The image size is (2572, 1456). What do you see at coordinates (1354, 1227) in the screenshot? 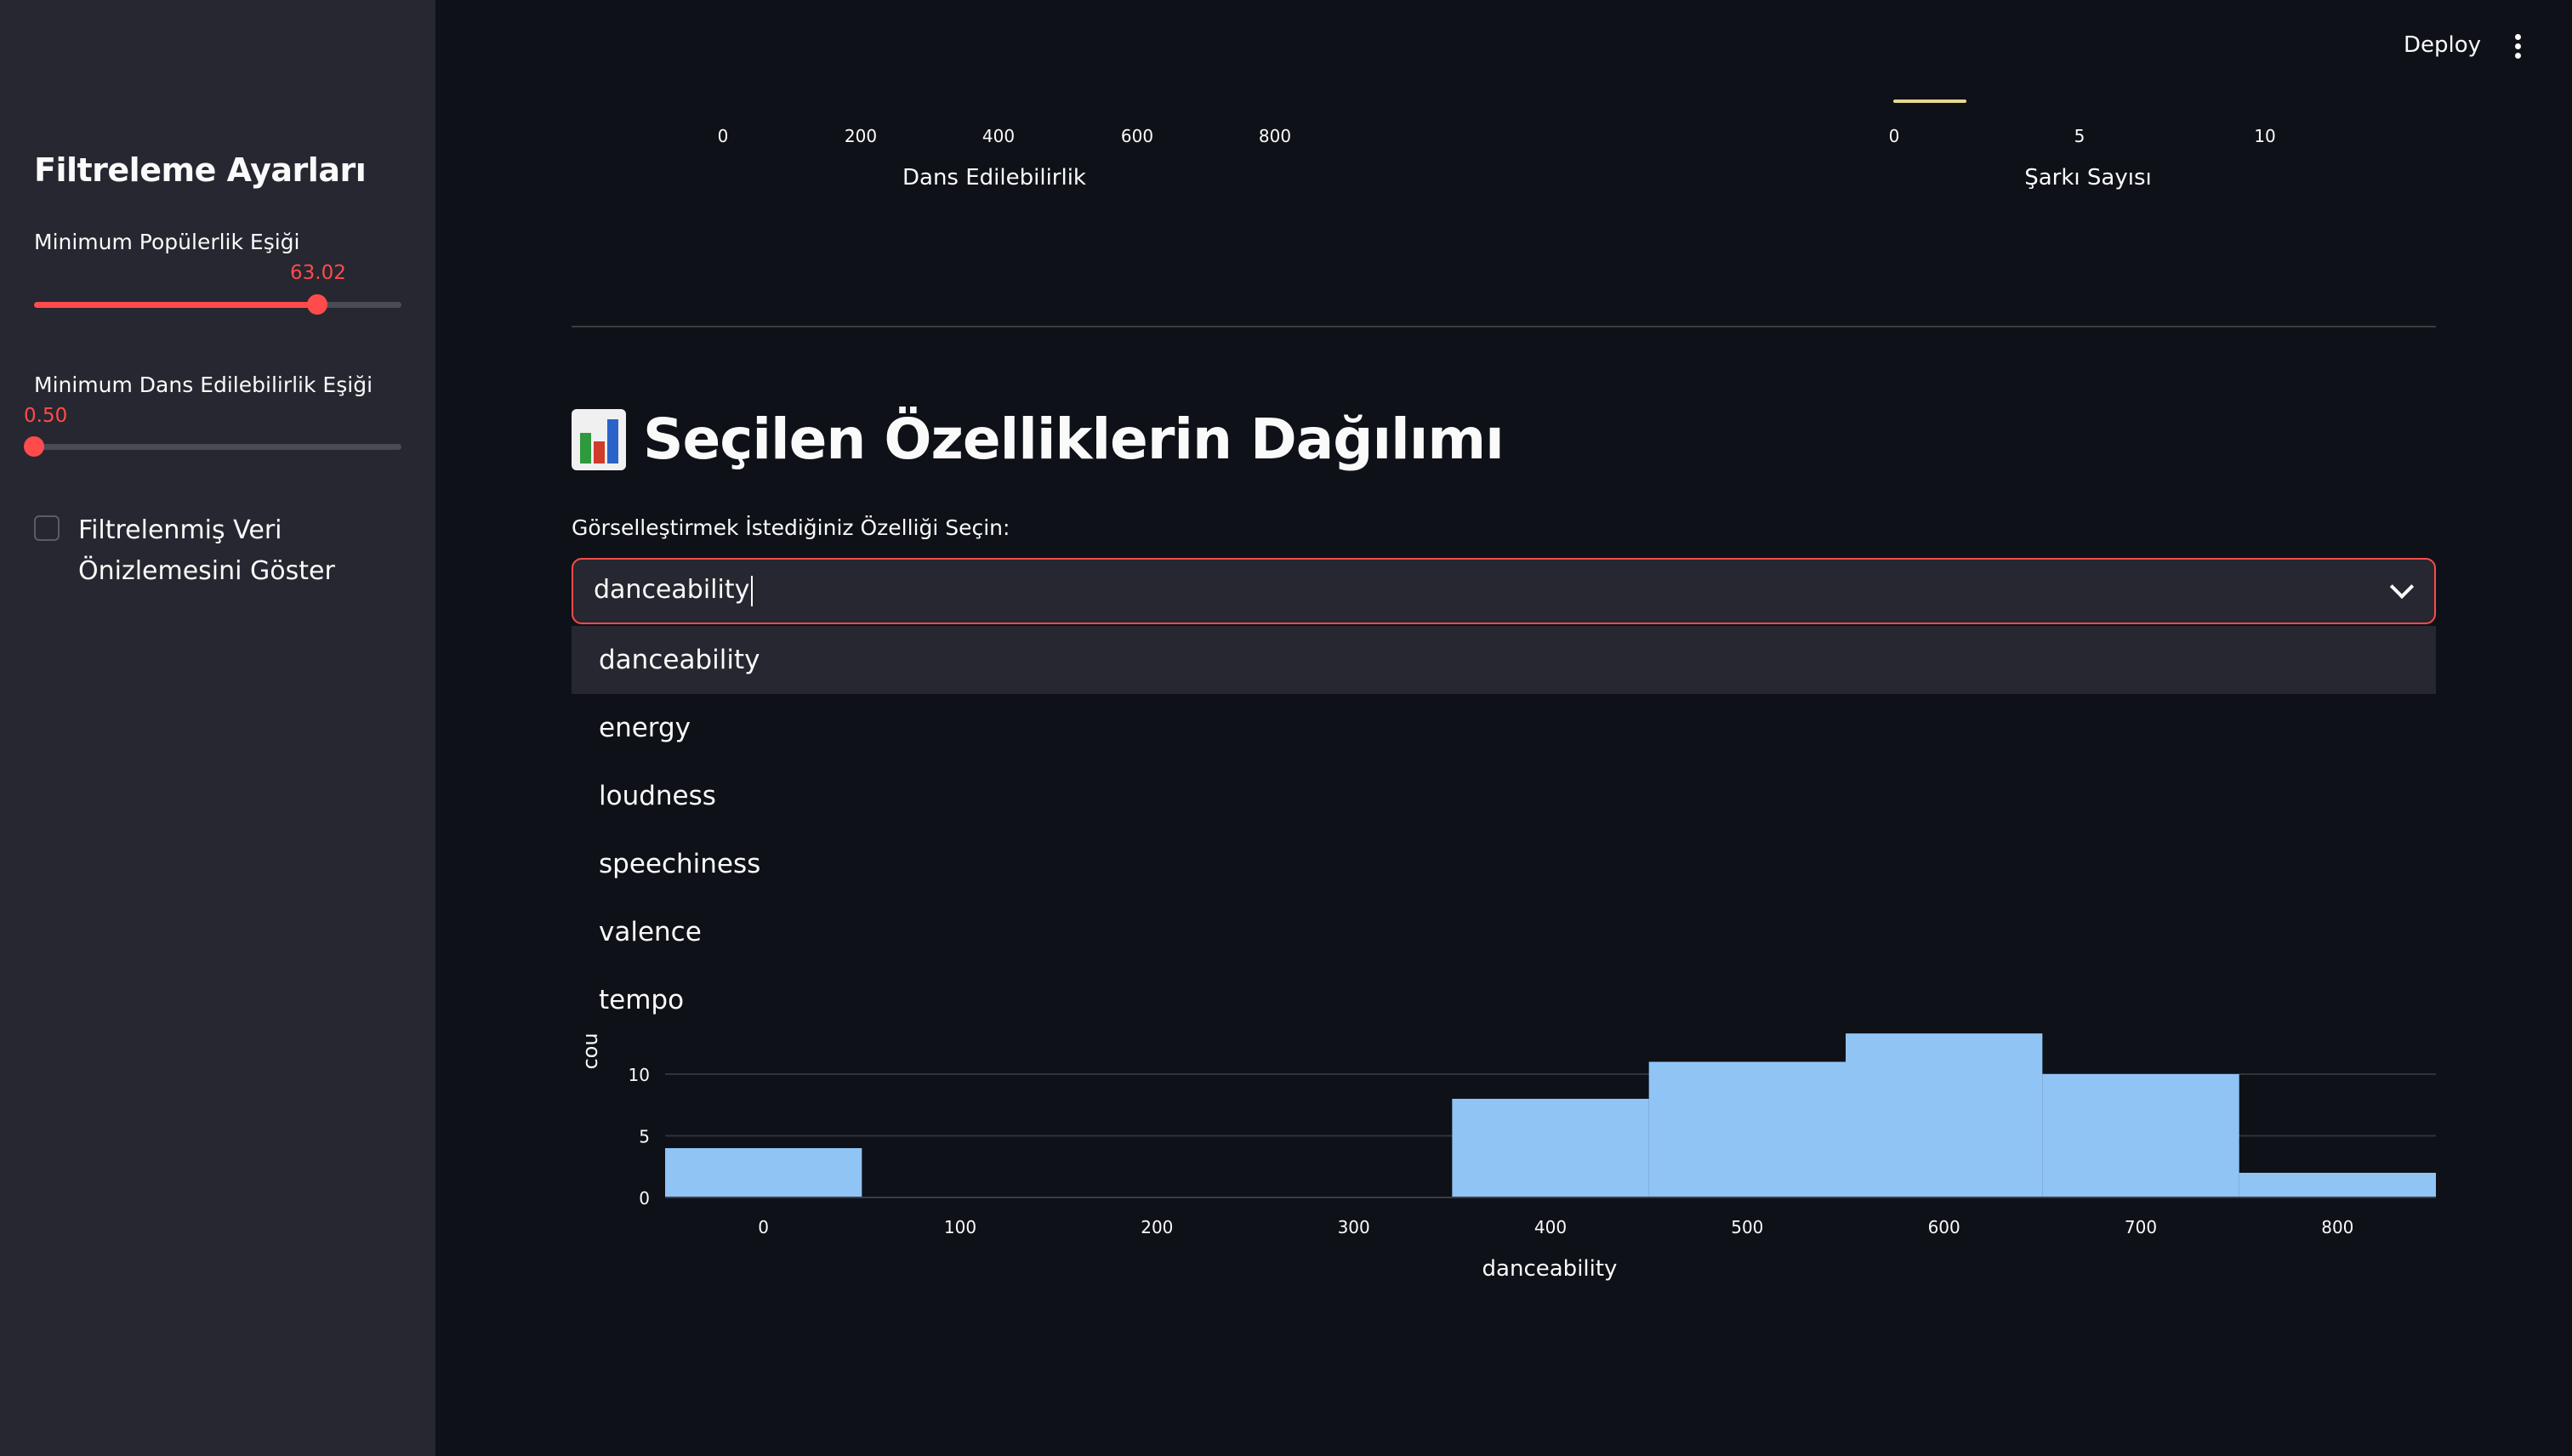
I see `x-tick-label: 300` at bounding box center [1354, 1227].